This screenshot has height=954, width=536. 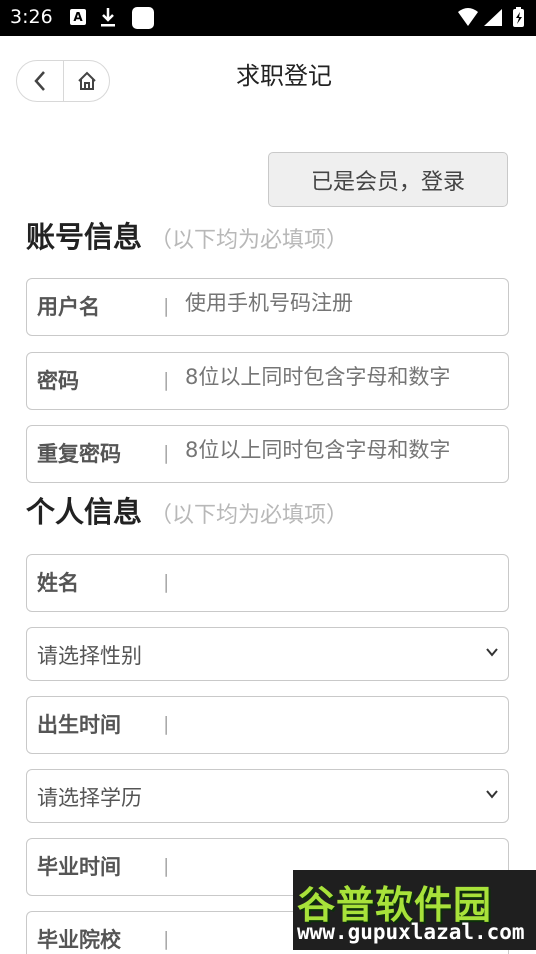 I want to click on account-section-header: 账号信息 （以下均为必填项）, so click(x=187, y=235).